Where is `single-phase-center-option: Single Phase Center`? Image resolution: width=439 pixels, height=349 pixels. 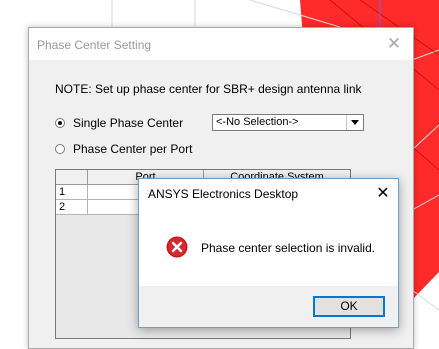 single-phase-center-option: Single Phase Center is located at coordinates (119, 123).